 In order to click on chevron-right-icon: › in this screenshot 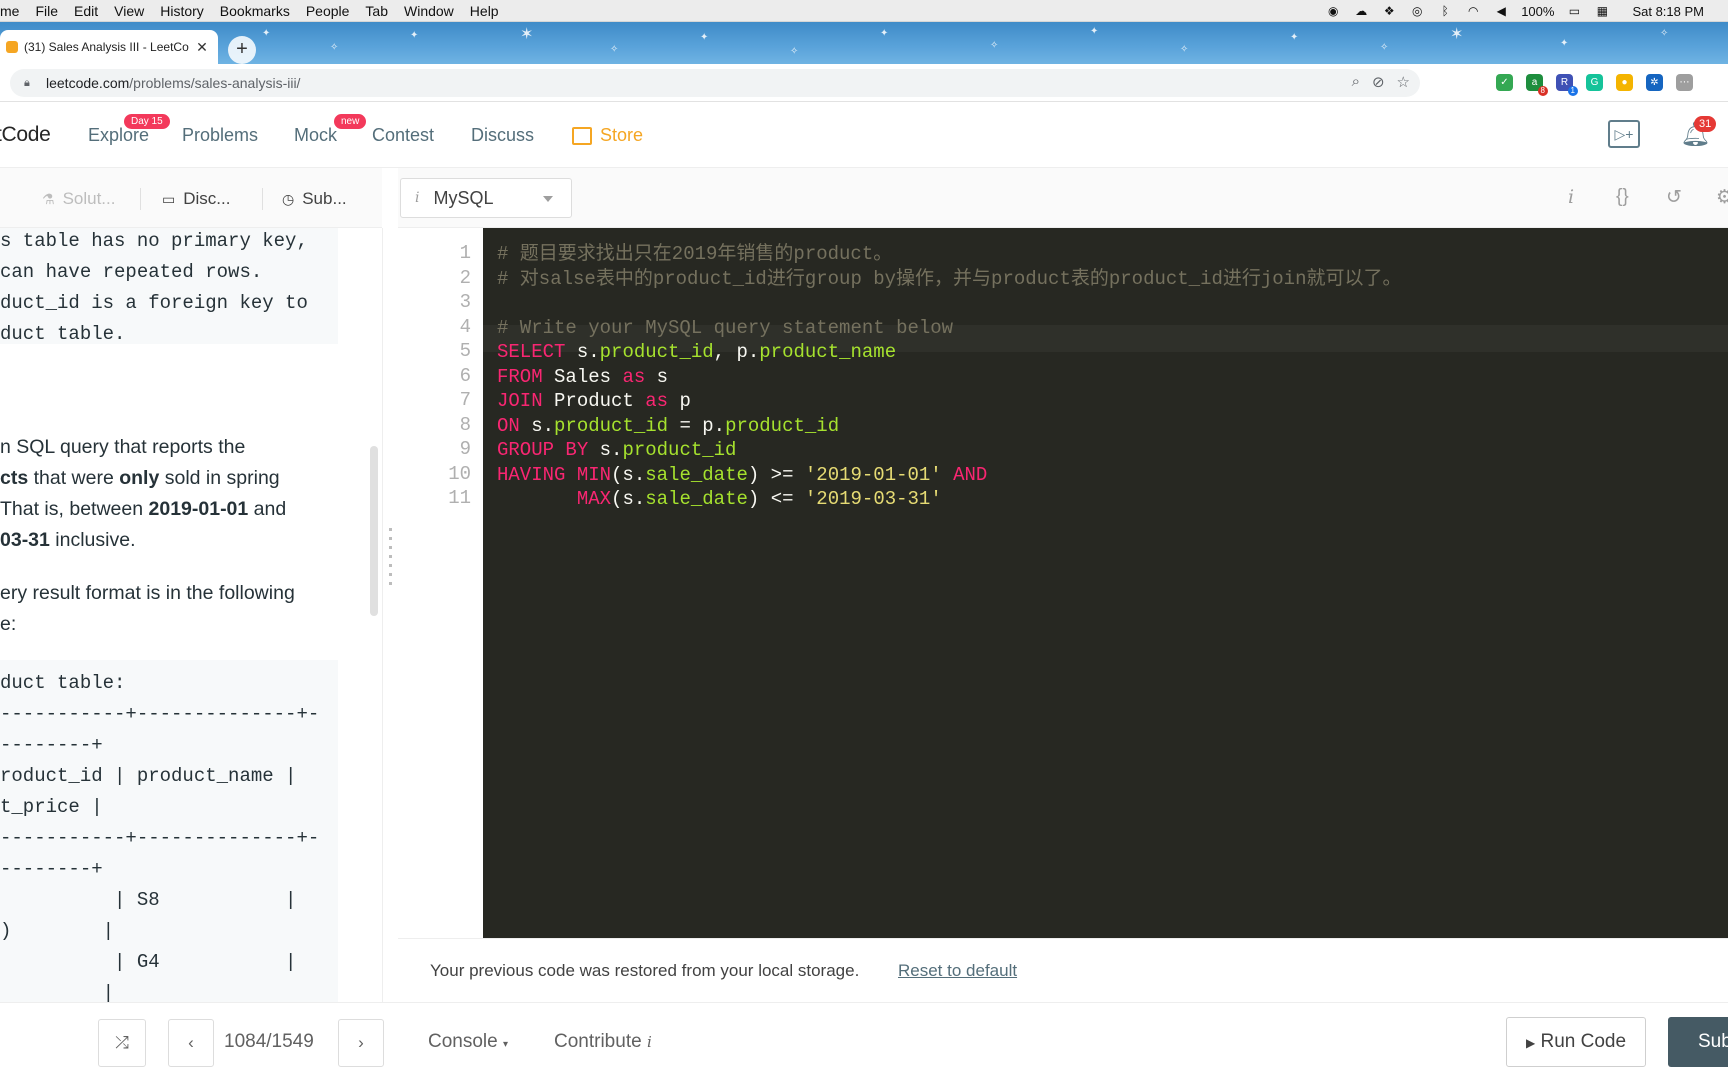, I will do `click(361, 1042)`.